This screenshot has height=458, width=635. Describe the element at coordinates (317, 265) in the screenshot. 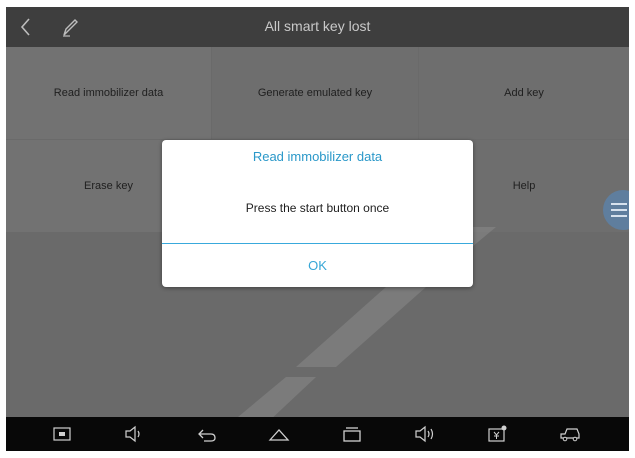

I see `ok-button: OK` at that location.